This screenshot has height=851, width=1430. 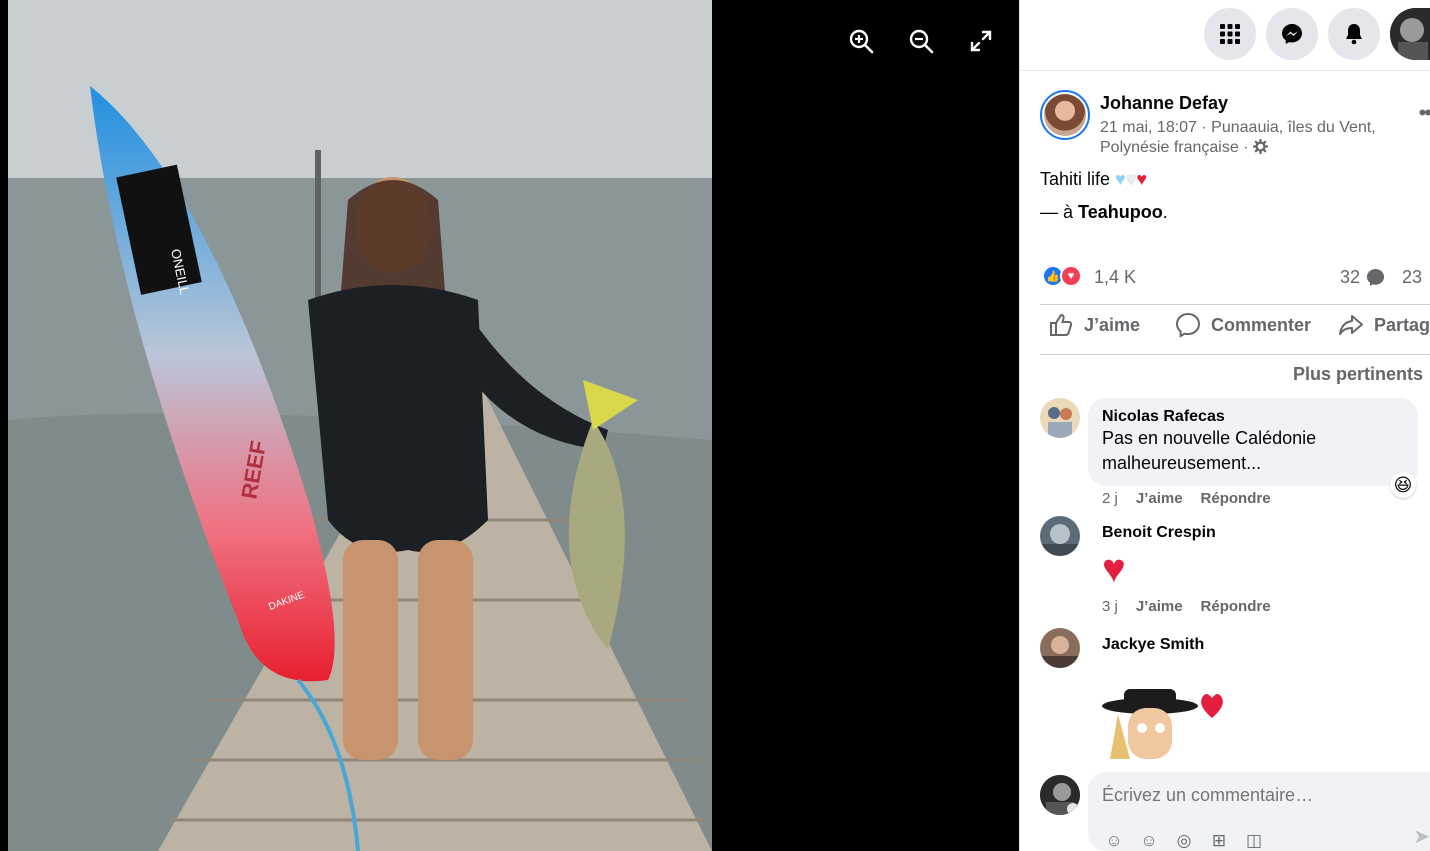 I want to click on post-author: Johanne Defay, so click(x=1250, y=103).